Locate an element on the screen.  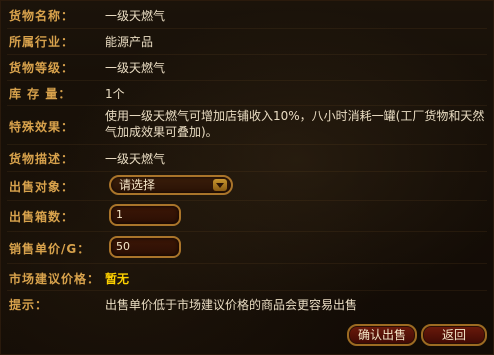
tip-value: 出售单价低于市场建议价格的商品会更容易出售 is located at coordinates (231, 305).